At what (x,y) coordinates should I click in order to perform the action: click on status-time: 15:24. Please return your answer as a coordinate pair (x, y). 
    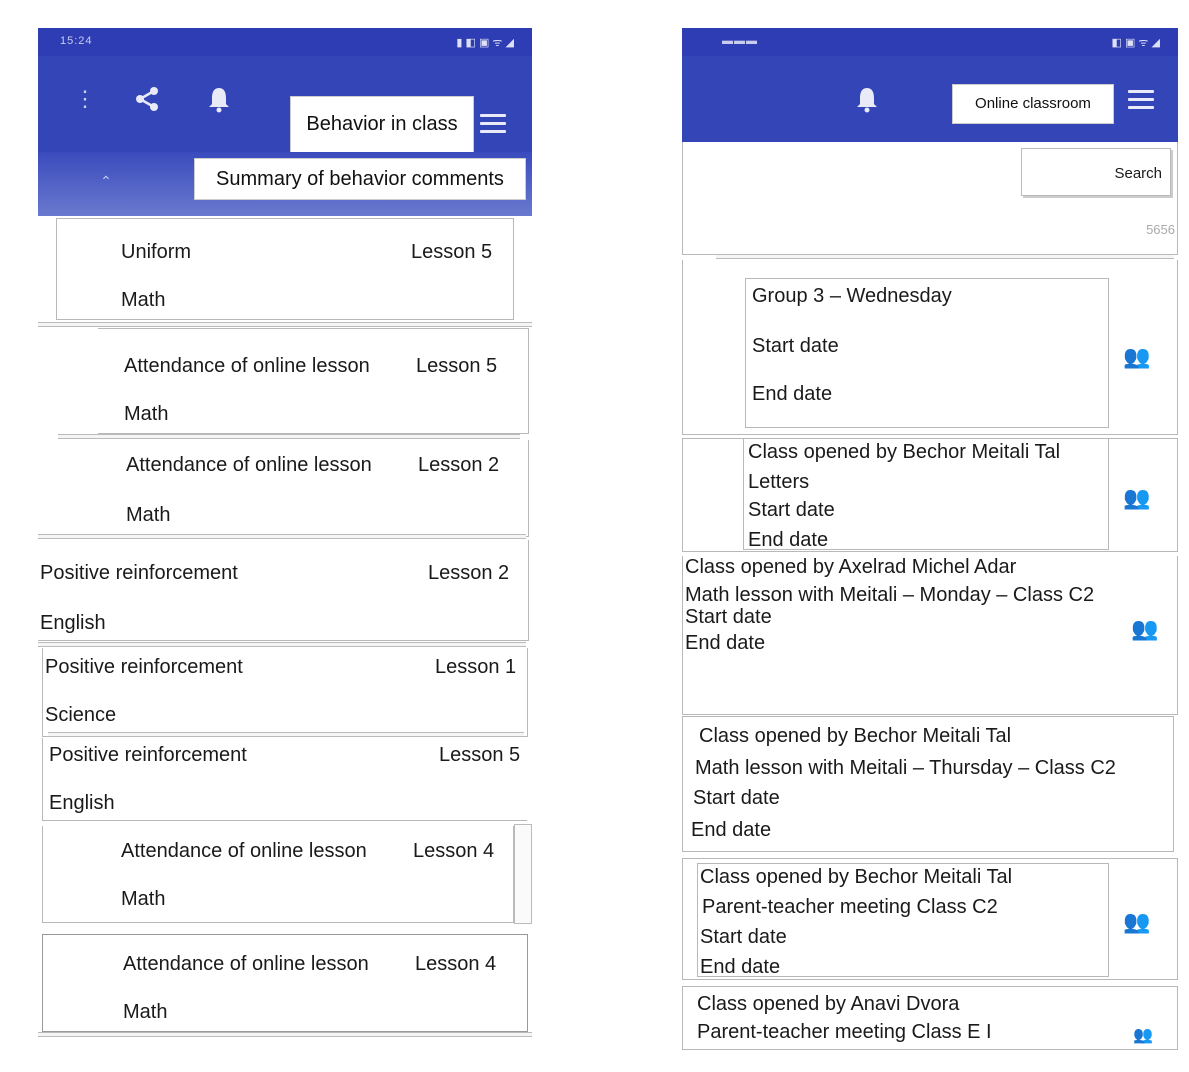
    Looking at the image, I should click on (76, 41).